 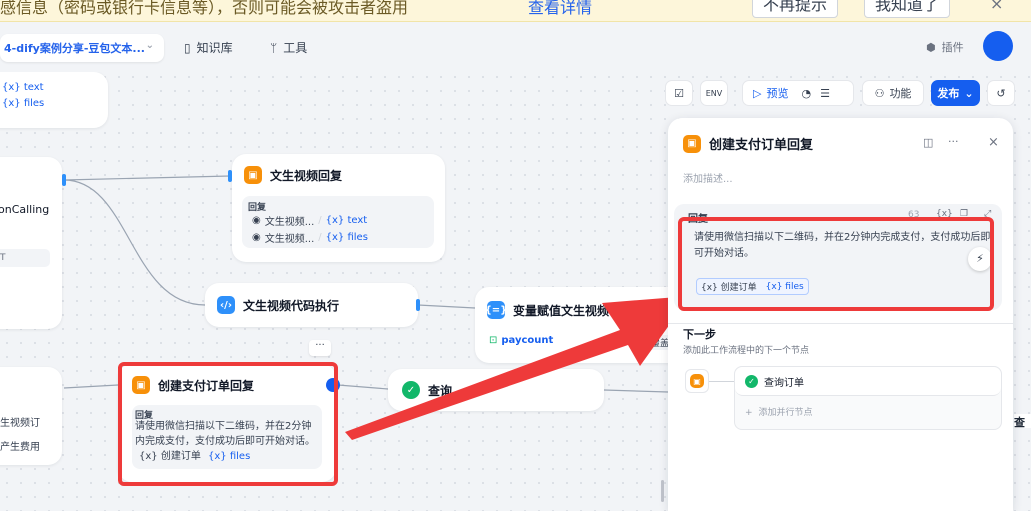 What do you see at coordinates (204, 8) in the screenshot?
I see `banner-text: 感信息（密码或银行卡信息等），否则可能会被攻击者盗用` at bounding box center [204, 8].